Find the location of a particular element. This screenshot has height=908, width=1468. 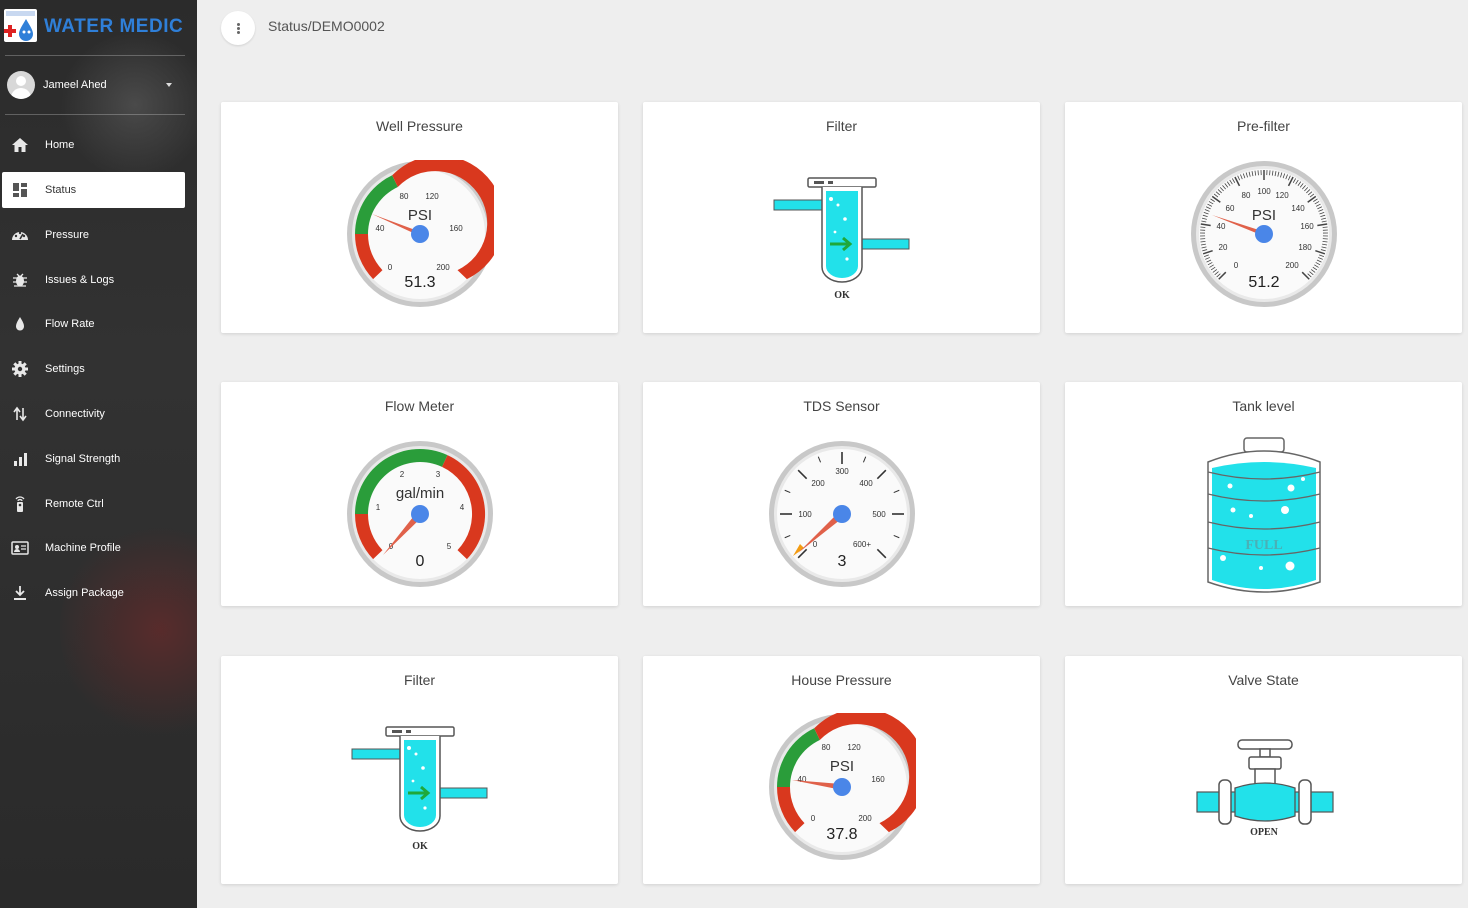

brand: WATER MEDIC is located at coordinates (98, 27).